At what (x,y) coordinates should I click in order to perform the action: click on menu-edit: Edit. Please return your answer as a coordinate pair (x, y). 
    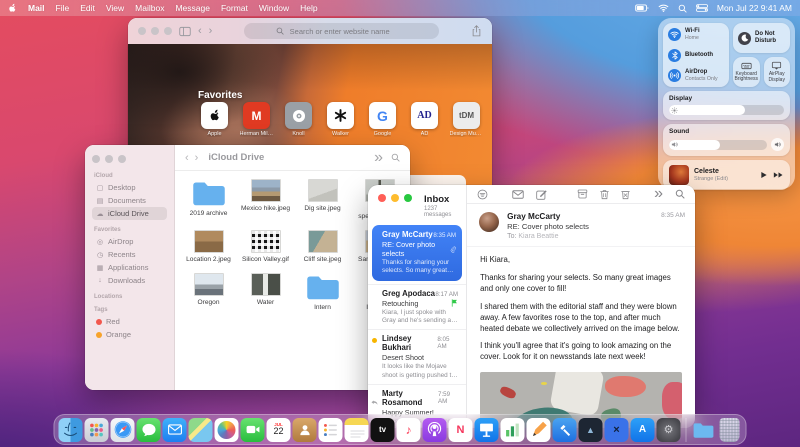
    Looking at the image, I should click on (87, 8).